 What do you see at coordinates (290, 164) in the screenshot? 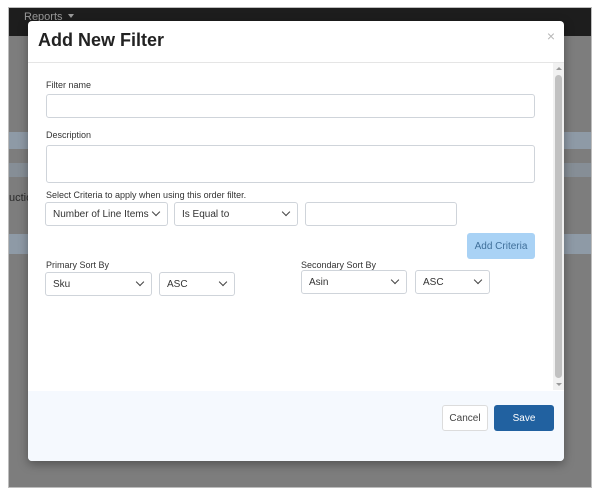
I see `description-textarea` at bounding box center [290, 164].